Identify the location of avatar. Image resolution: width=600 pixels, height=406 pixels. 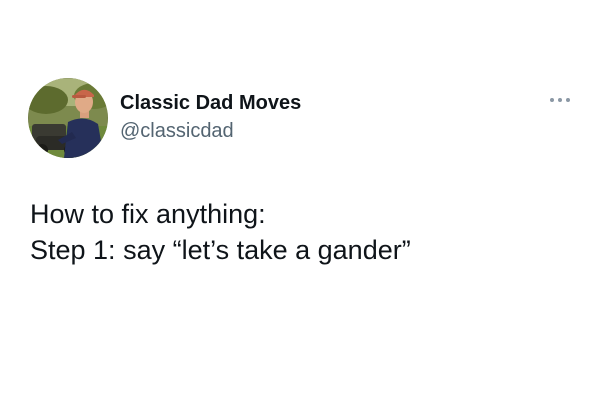
(68, 118).